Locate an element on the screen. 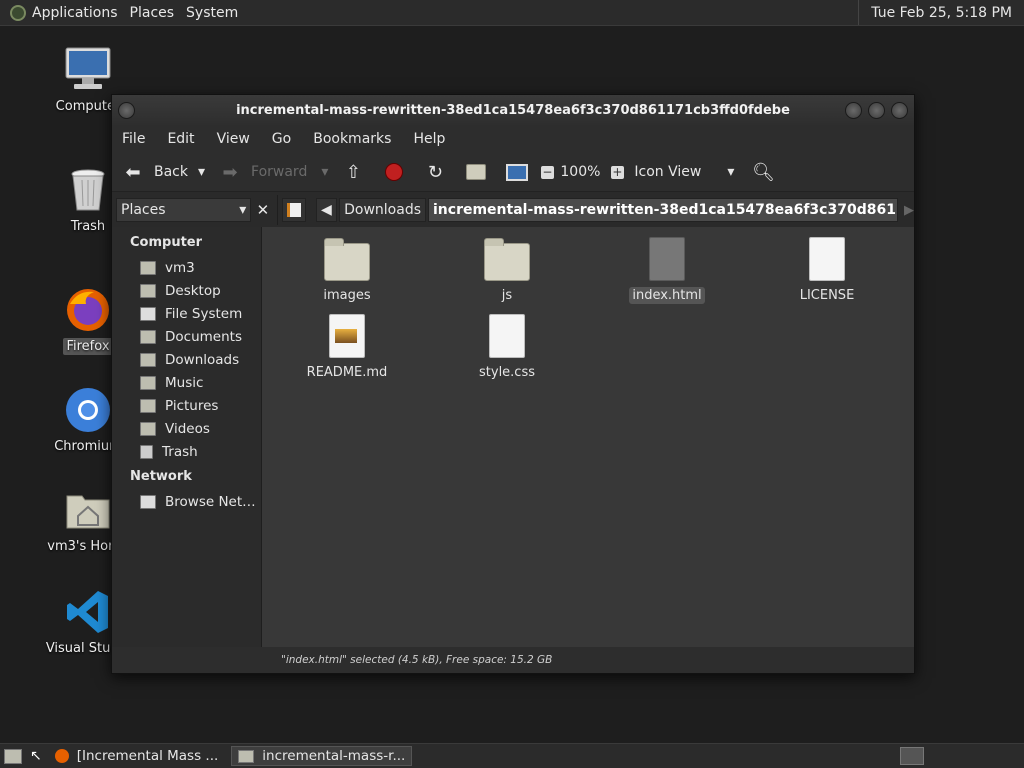 Image resolution: width=1024 pixels, height=768 pixels. desktop-icon-label: Trash is located at coordinates (88, 226).